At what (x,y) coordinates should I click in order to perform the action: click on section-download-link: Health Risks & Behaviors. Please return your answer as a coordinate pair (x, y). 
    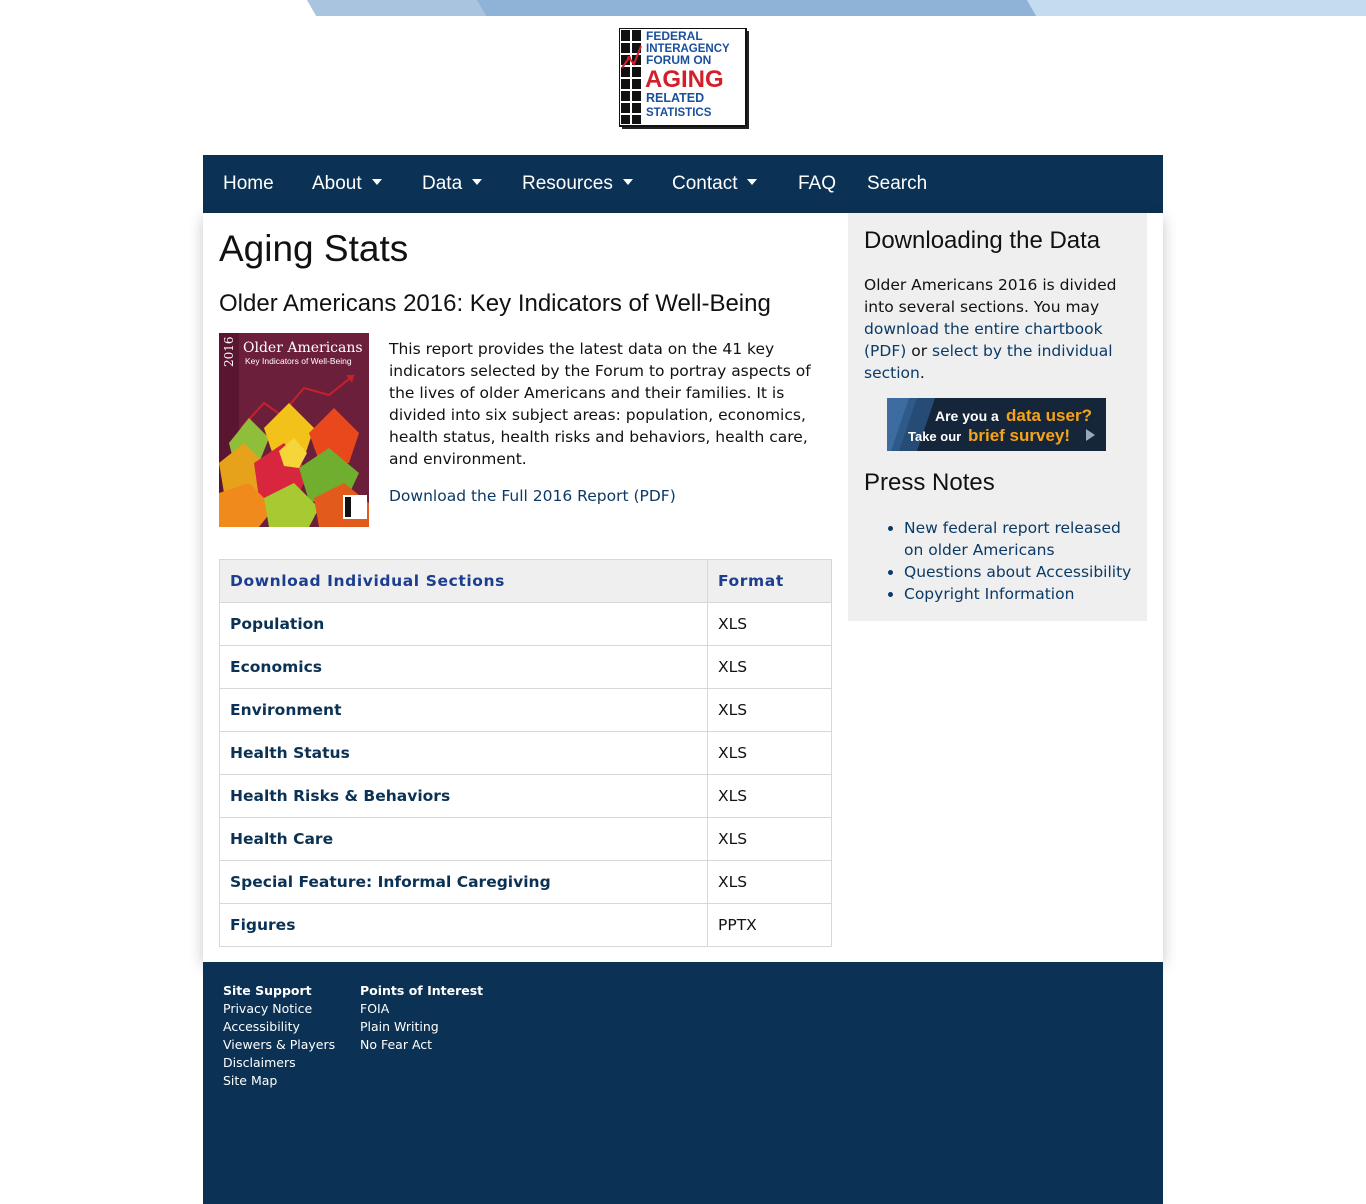
    Looking at the image, I should click on (463, 796).